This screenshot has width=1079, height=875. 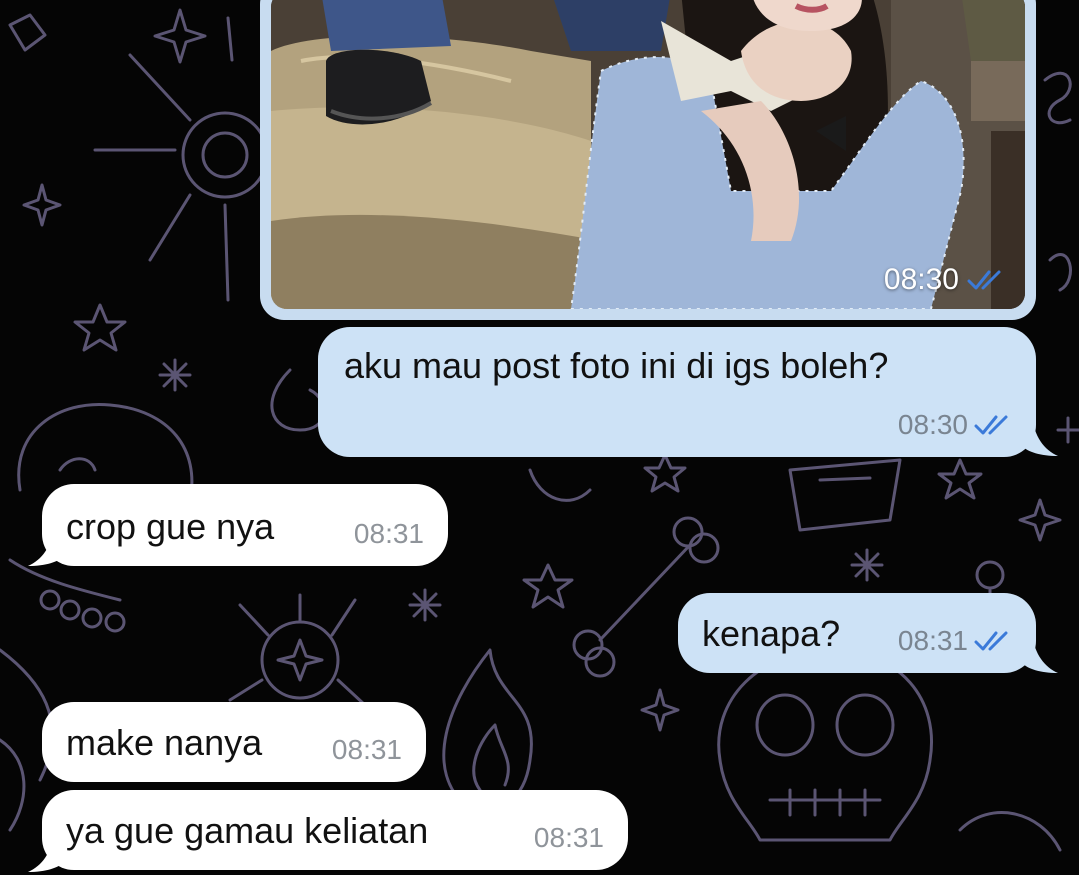 What do you see at coordinates (616, 365) in the screenshot?
I see `message-text: aku mau post foto ini di igs boleh?` at bounding box center [616, 365].